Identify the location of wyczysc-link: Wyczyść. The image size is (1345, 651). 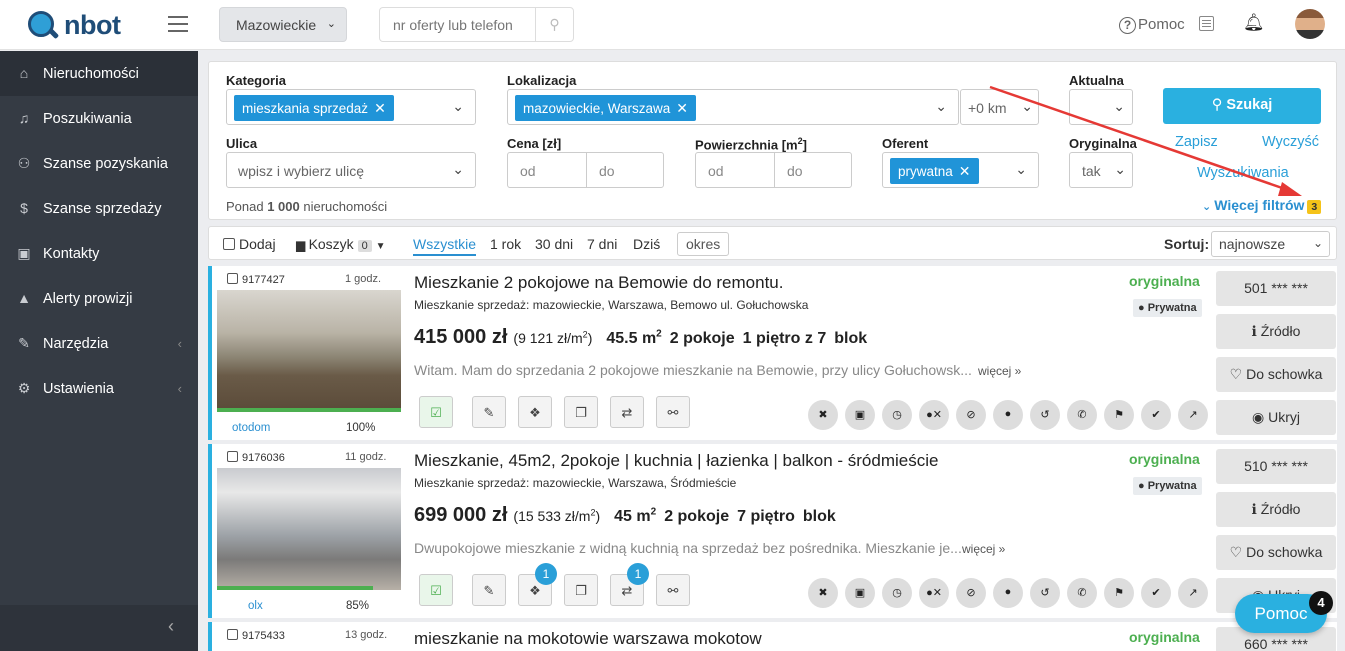
(1290, 142).